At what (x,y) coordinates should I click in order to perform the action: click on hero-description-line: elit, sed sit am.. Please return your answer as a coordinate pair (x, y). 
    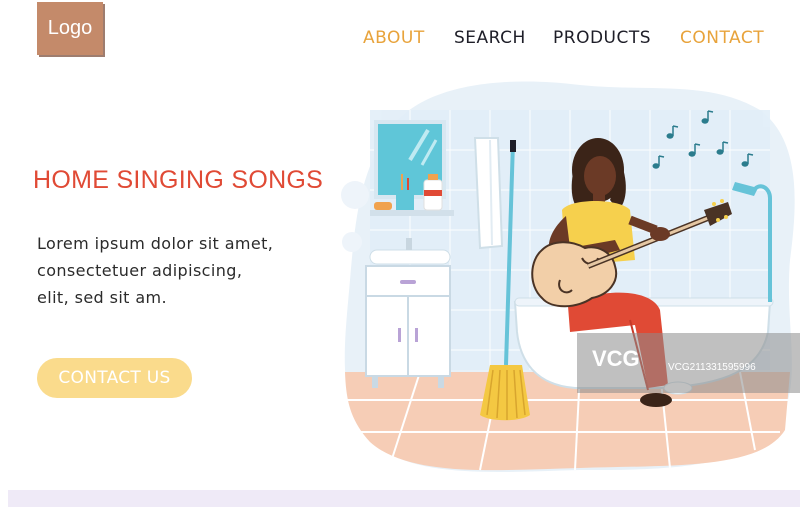
    Looking at the image, I should click on (102, 297).